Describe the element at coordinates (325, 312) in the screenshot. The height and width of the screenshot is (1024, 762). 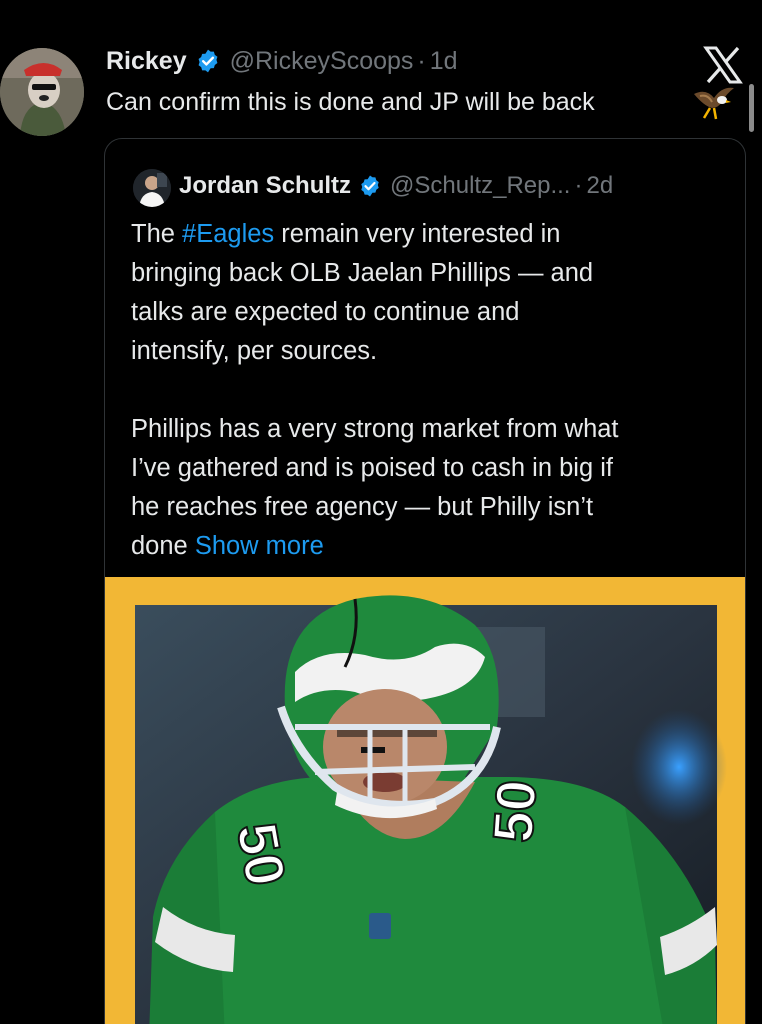
I see `text-line: talks are expected to continue and` at that location.